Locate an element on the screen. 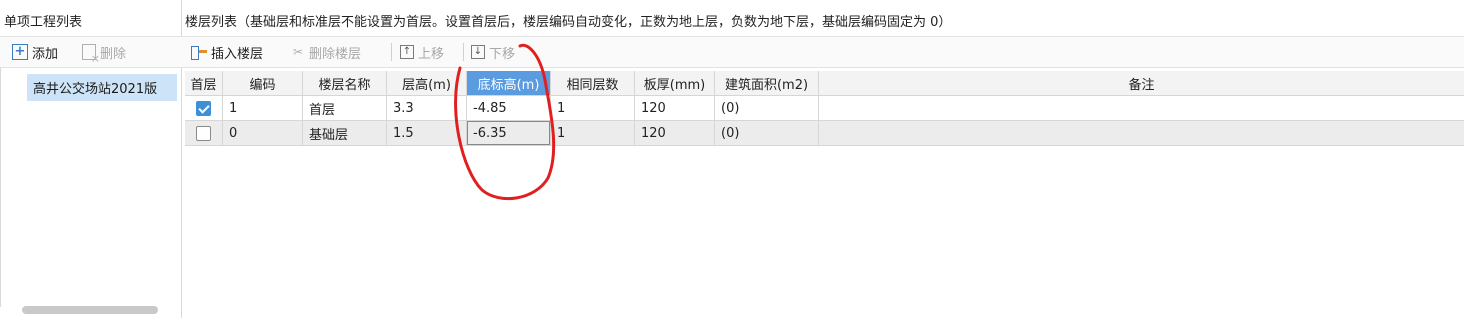 The image size is (1464, 318). move-down-label: 下移 is located at coordinates (502, 54).